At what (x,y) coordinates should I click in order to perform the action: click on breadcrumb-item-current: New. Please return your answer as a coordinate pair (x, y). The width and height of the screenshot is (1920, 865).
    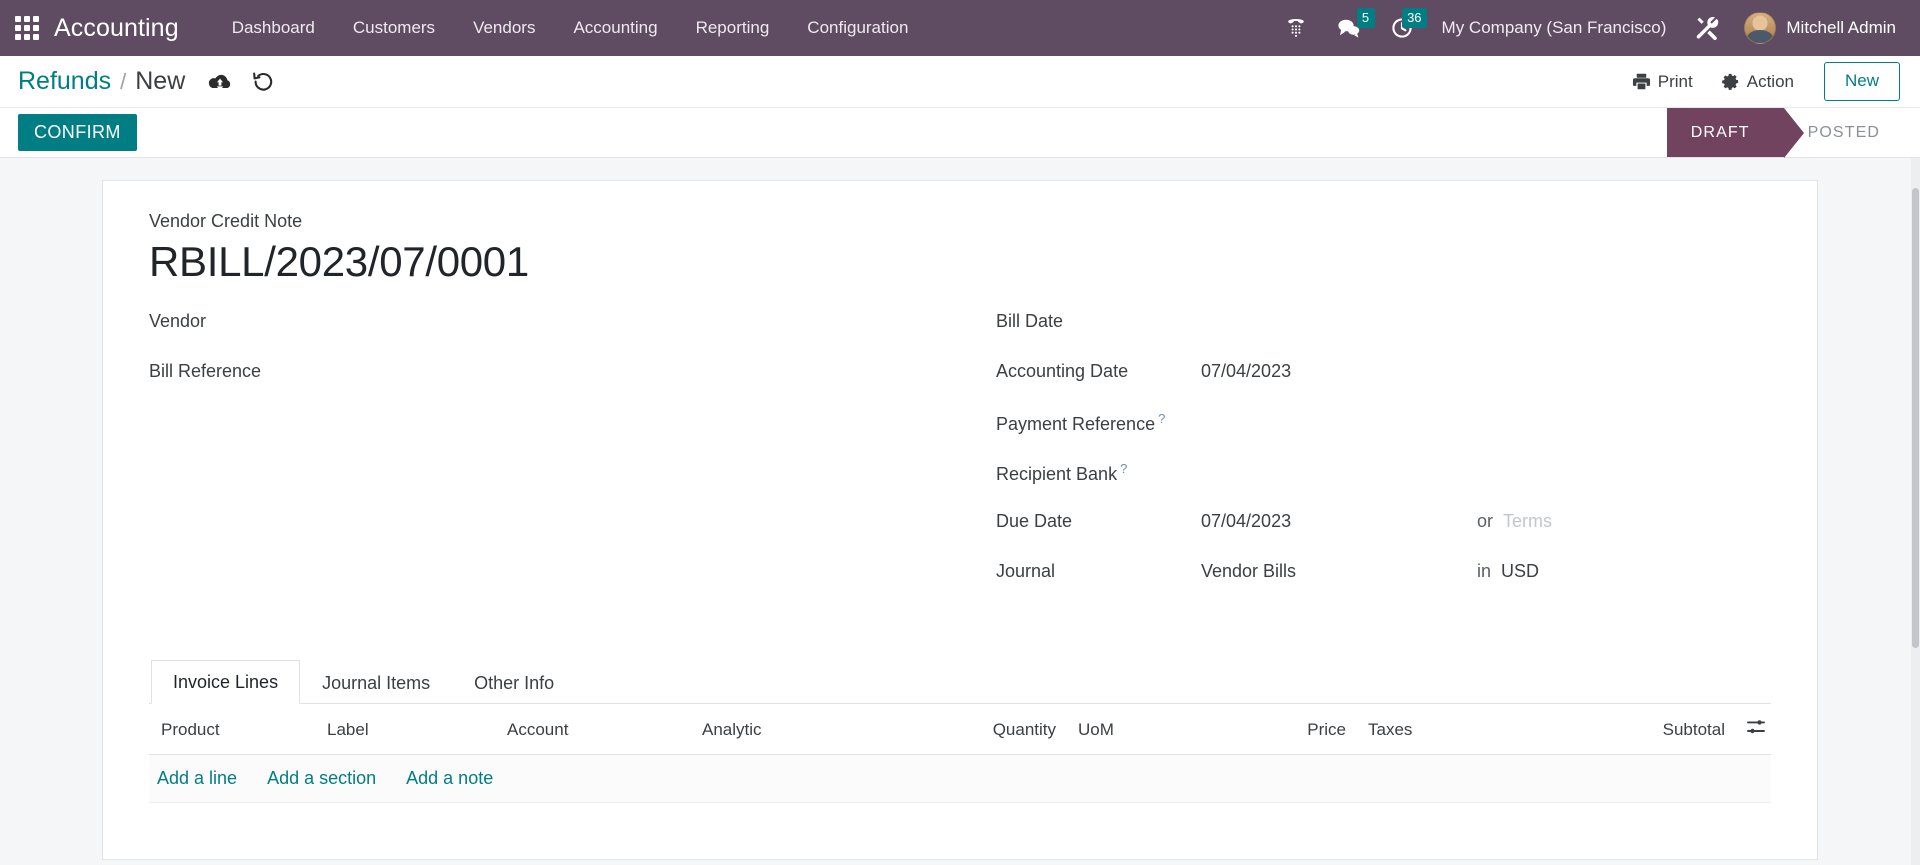
    Looking at the image, I should click on (160, 81).